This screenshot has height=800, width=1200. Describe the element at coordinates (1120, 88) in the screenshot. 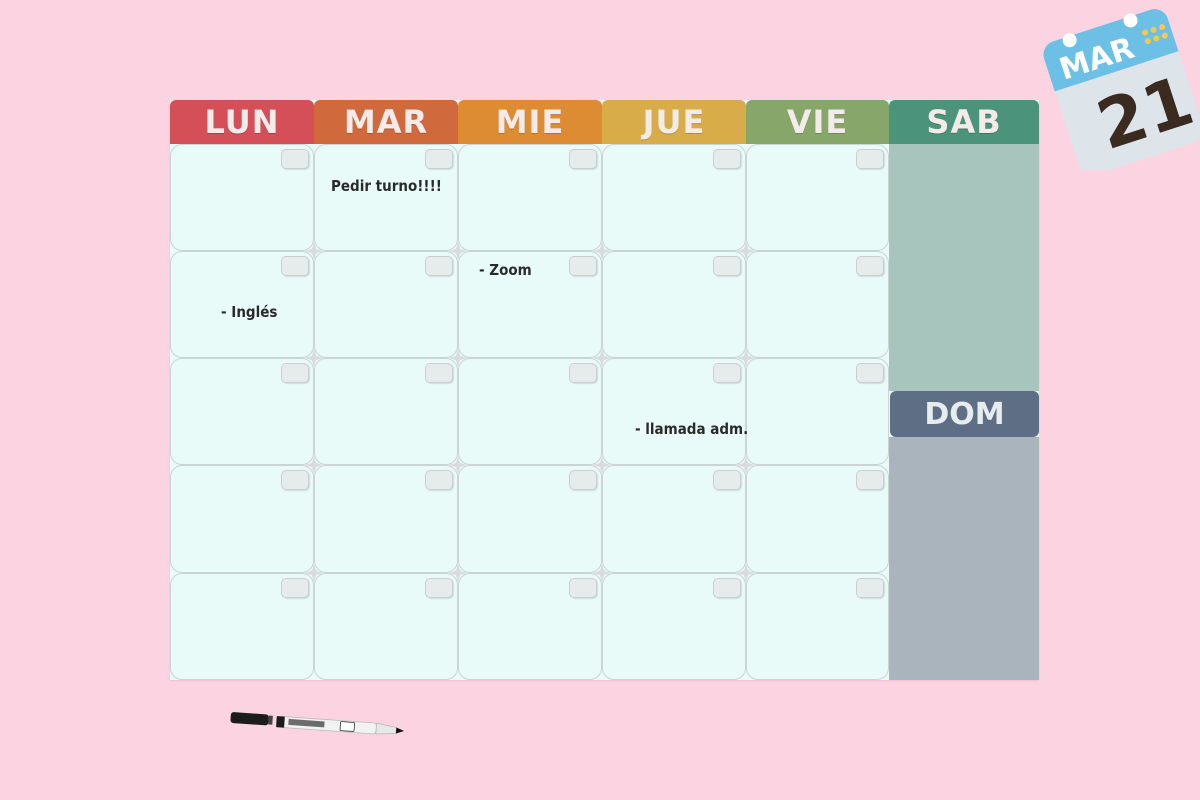

I see `calendar-date-icon: MAR 21` at that location.